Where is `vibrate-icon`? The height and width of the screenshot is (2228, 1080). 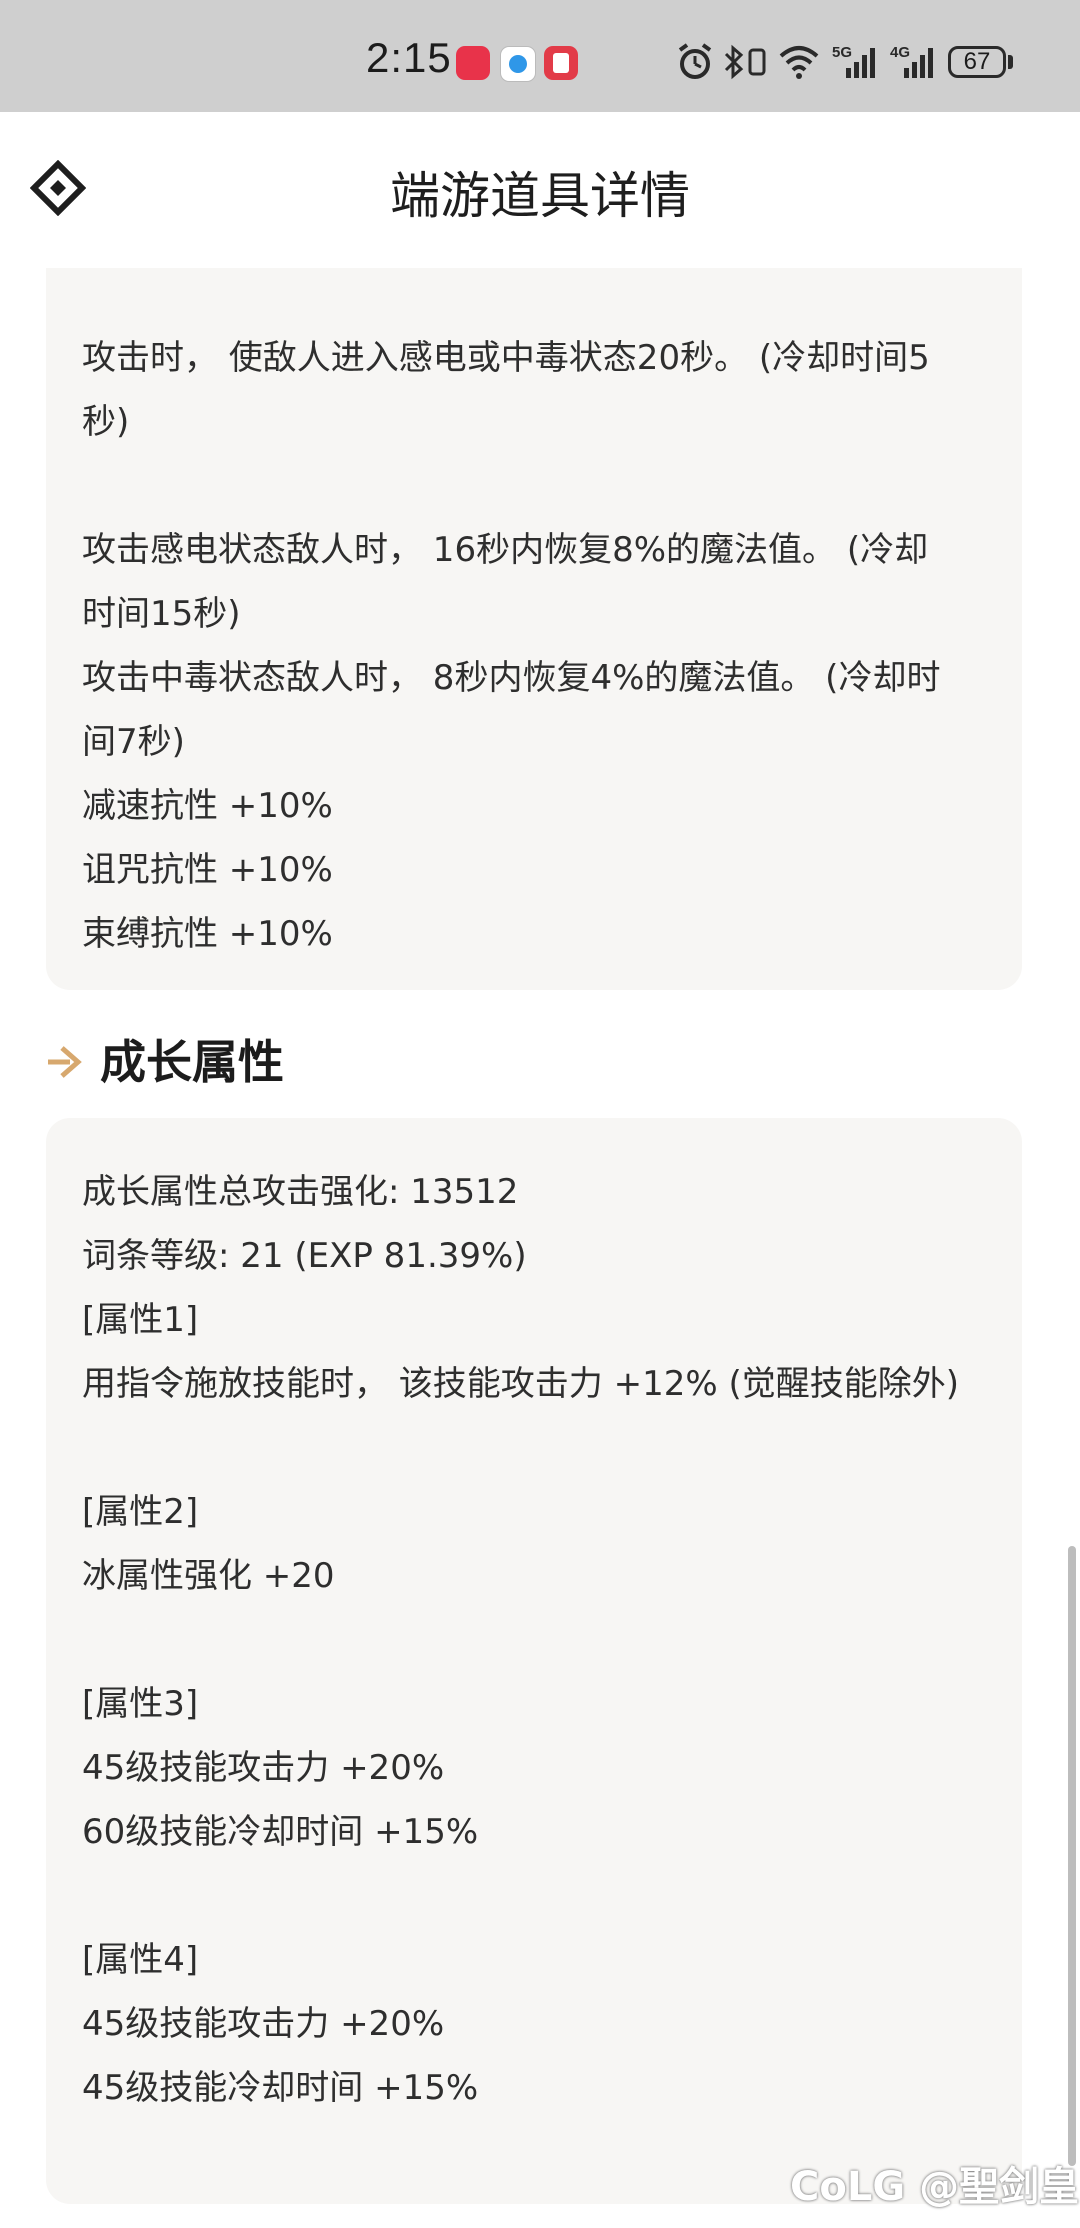 vibrate-icon is located at coordinates (757, 62).